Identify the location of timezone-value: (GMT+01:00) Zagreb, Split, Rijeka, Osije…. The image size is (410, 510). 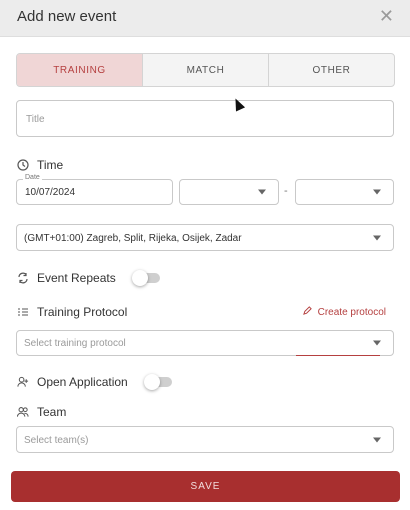
(133, 238).